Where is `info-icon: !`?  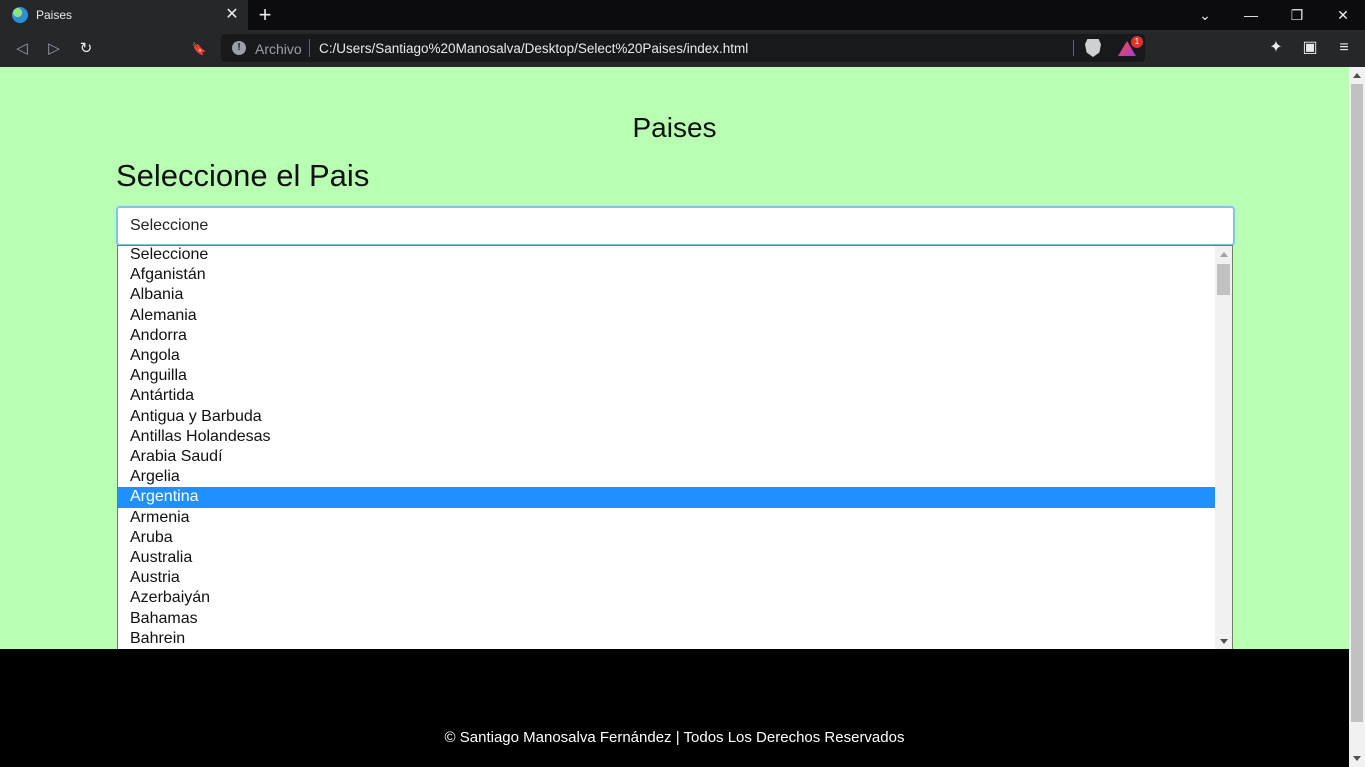
info-icon: ! is located at coordinates (239, 48).